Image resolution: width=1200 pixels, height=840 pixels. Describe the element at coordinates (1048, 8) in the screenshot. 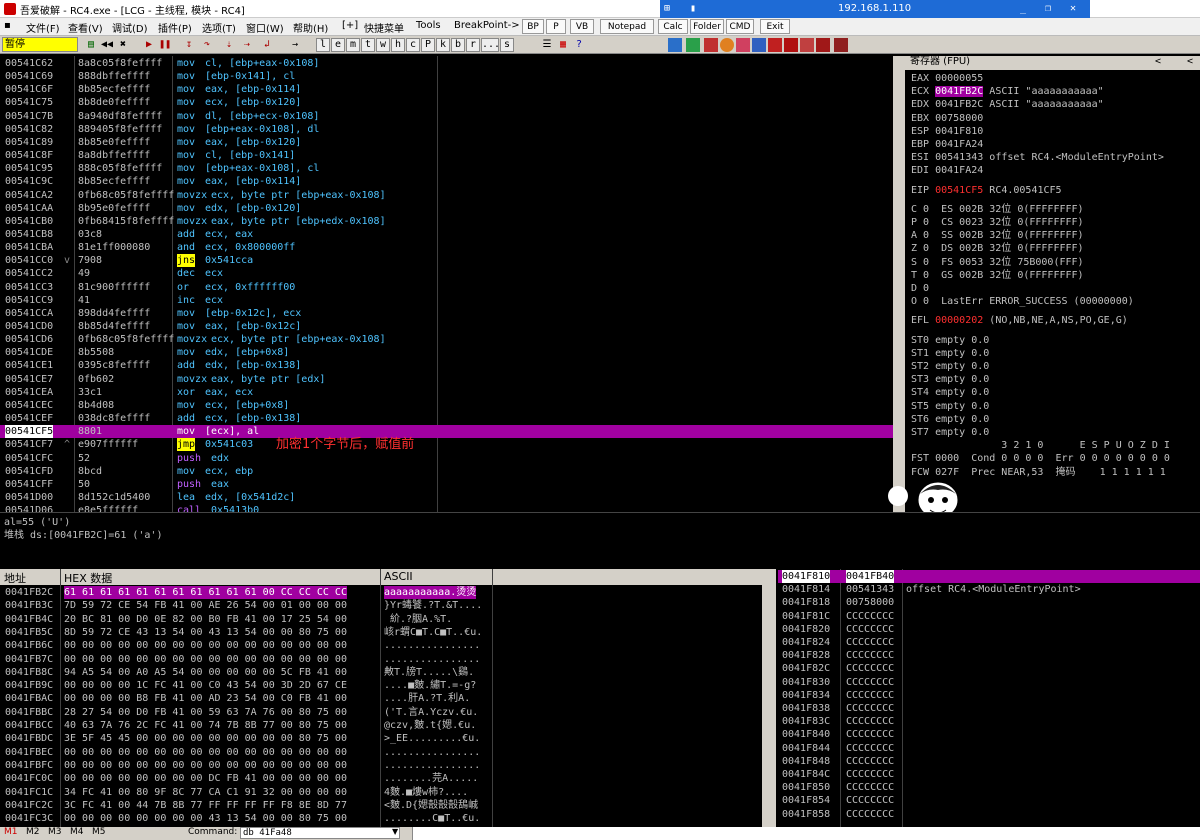

I see `restore-button: ❐` at that location.